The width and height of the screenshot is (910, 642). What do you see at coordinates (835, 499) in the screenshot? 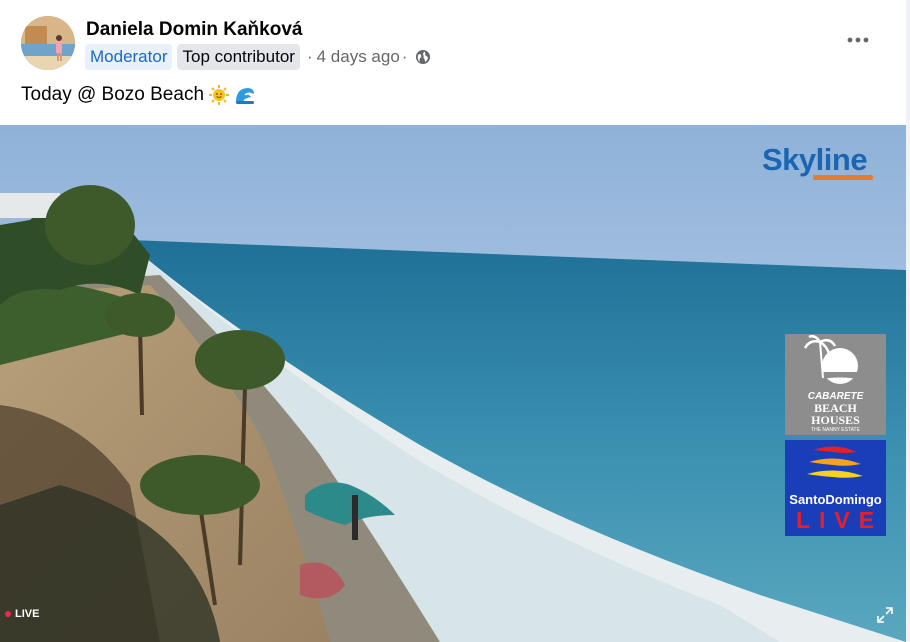
I see `santo-domingo-title: SantoDomingo` at bounding box center [835, 499].